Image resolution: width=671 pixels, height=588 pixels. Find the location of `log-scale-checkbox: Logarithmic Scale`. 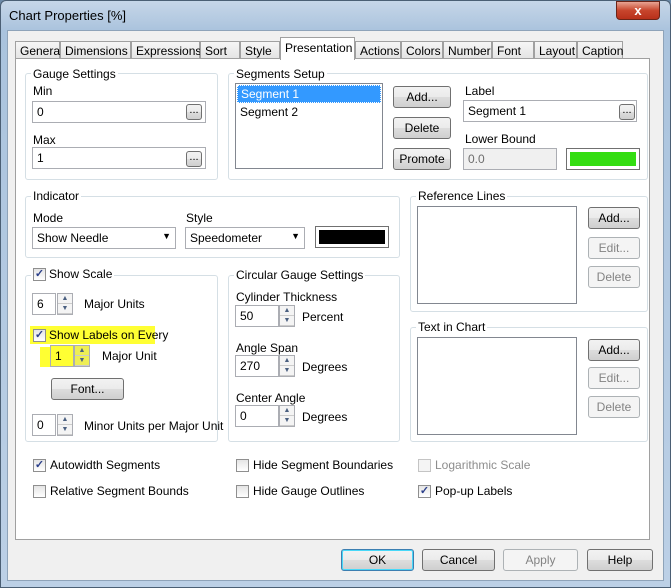

log-scale-checkbox: Logarithmic Scale is located at coordinates (474, 465).